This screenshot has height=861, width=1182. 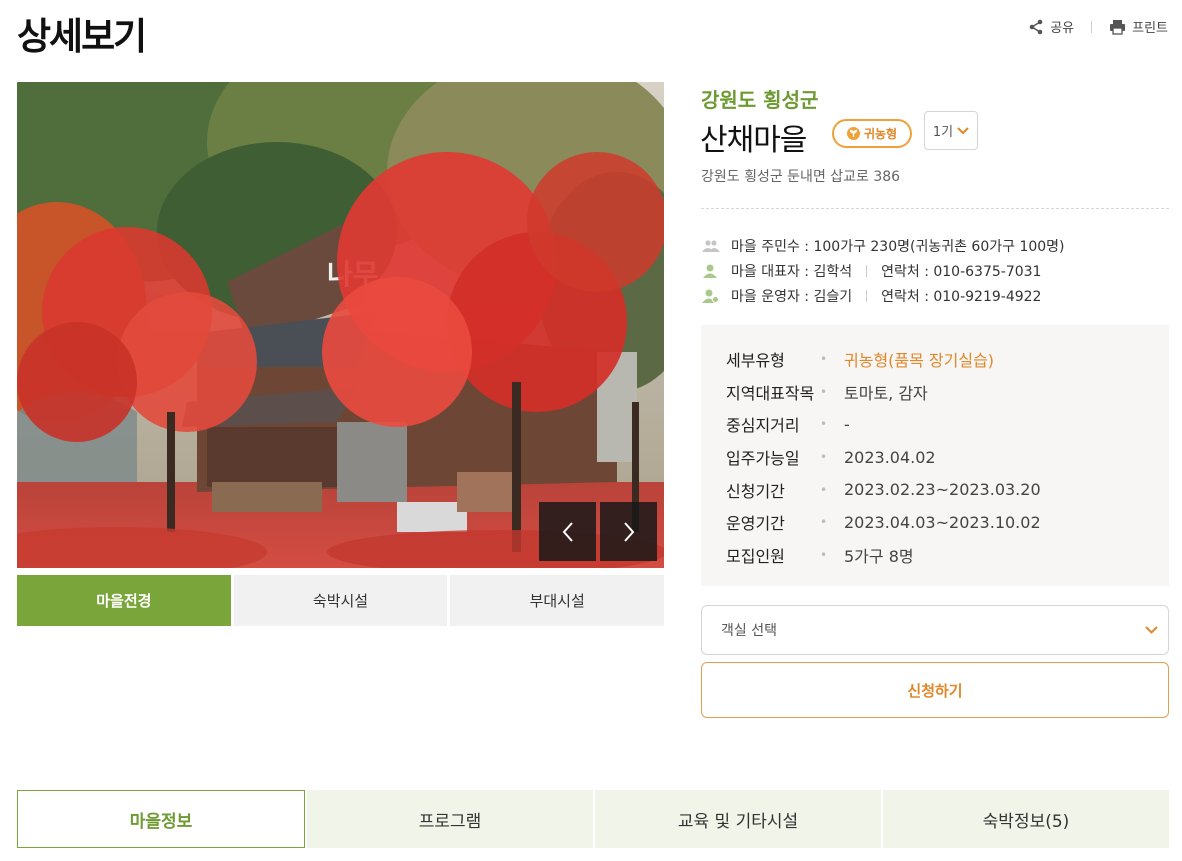 I want to click on residents-row: 마을 주민수 : 100가구 230명(귀농귀촌 60가구 100명), so click(x=883, y=245).